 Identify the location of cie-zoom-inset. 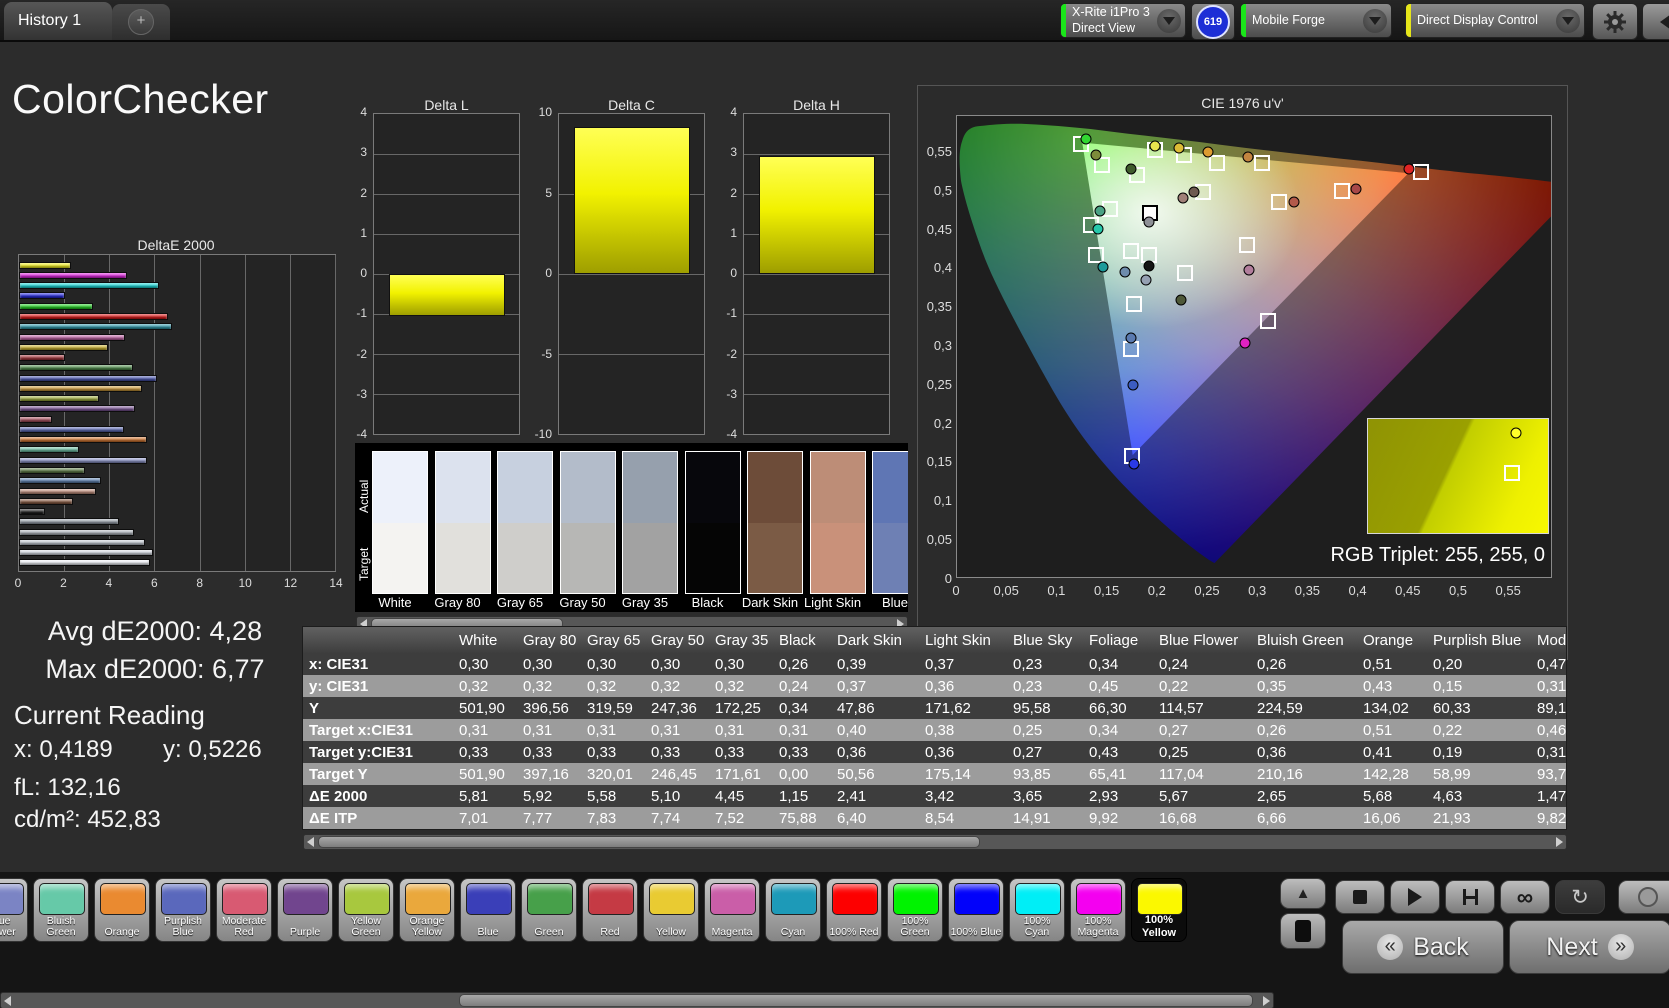
(1458, 476).